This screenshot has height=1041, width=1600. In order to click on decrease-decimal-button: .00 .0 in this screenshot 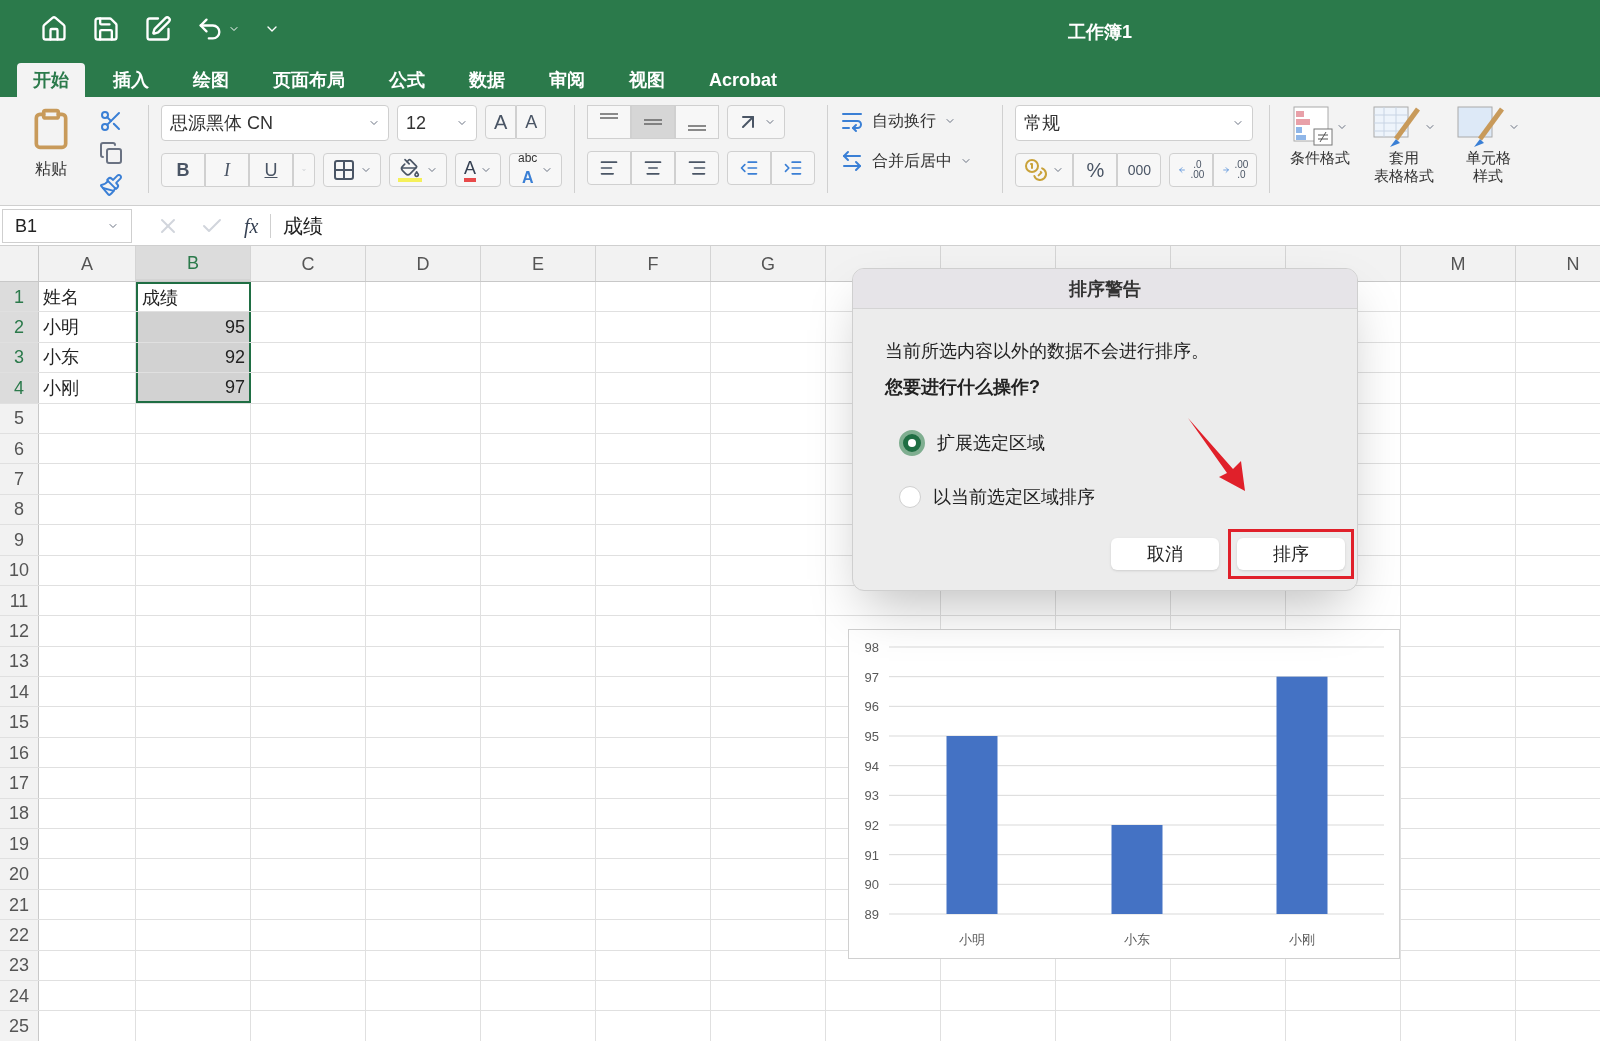, I will do `click(1235, 170)`.